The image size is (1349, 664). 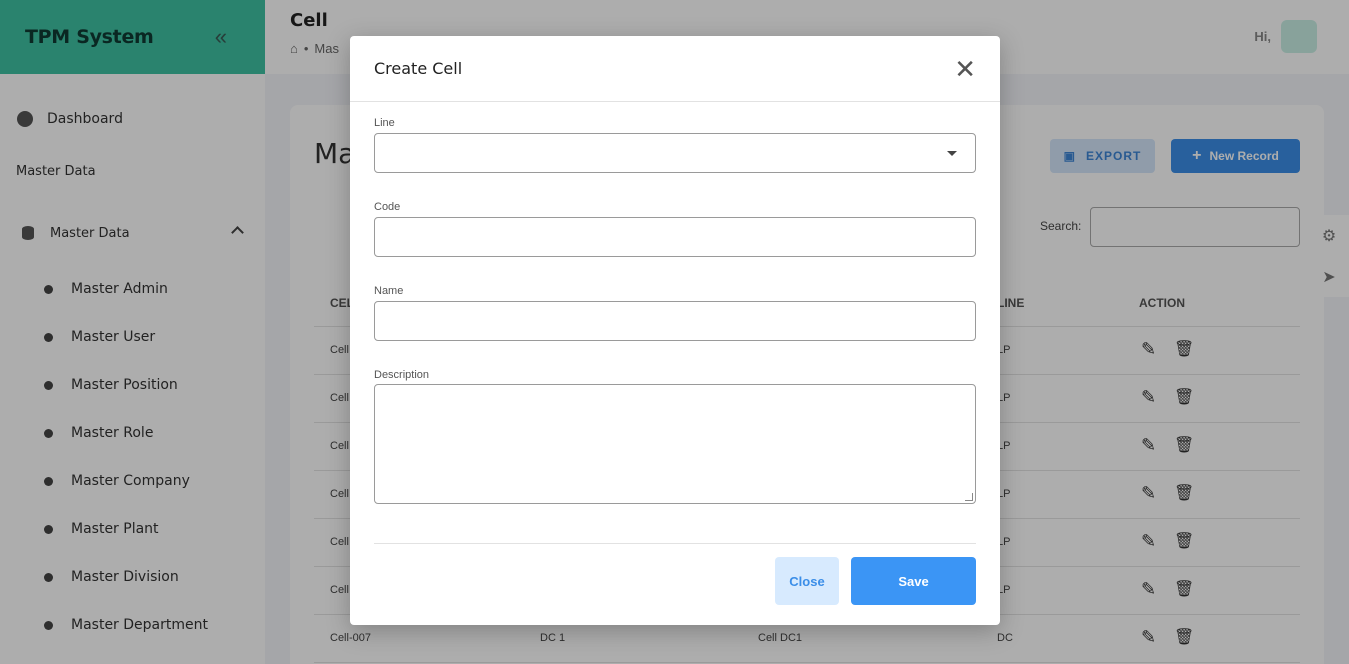 What do you see at coordinates (675, 543) in the screenshot?
I see `dialog-divider` at bounding box center [675, 543].